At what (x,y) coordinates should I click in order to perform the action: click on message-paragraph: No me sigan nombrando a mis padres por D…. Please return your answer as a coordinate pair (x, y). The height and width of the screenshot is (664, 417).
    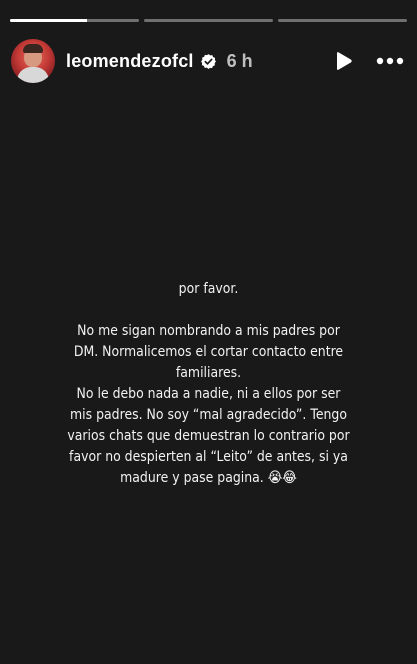
    Looking at the image, I should click on (208, 352).